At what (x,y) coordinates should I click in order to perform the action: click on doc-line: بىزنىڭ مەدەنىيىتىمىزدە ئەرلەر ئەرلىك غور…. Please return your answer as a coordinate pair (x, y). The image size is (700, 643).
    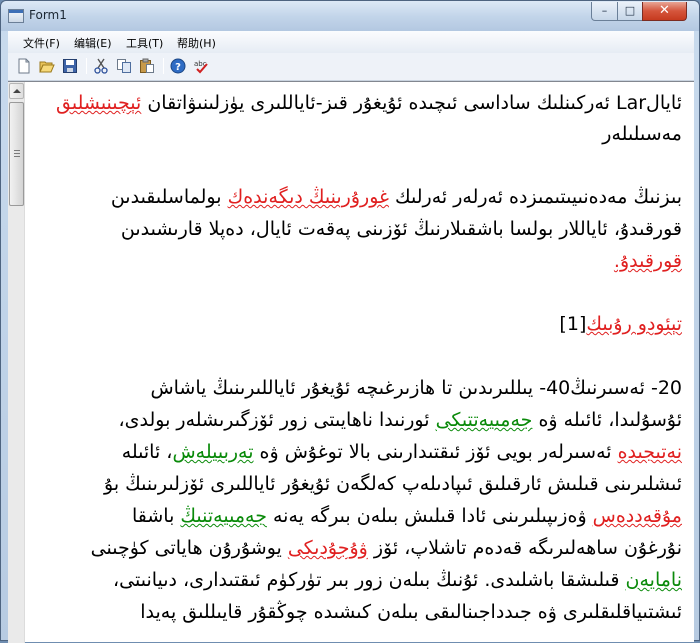
    Looking at the image, I should click on (396, 197).